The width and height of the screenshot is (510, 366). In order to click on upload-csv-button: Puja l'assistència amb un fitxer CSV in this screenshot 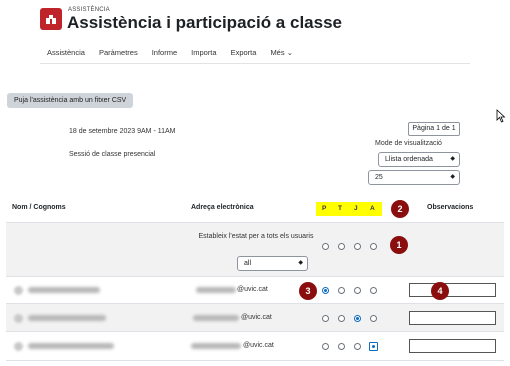, I will do `click(70, 100)`.